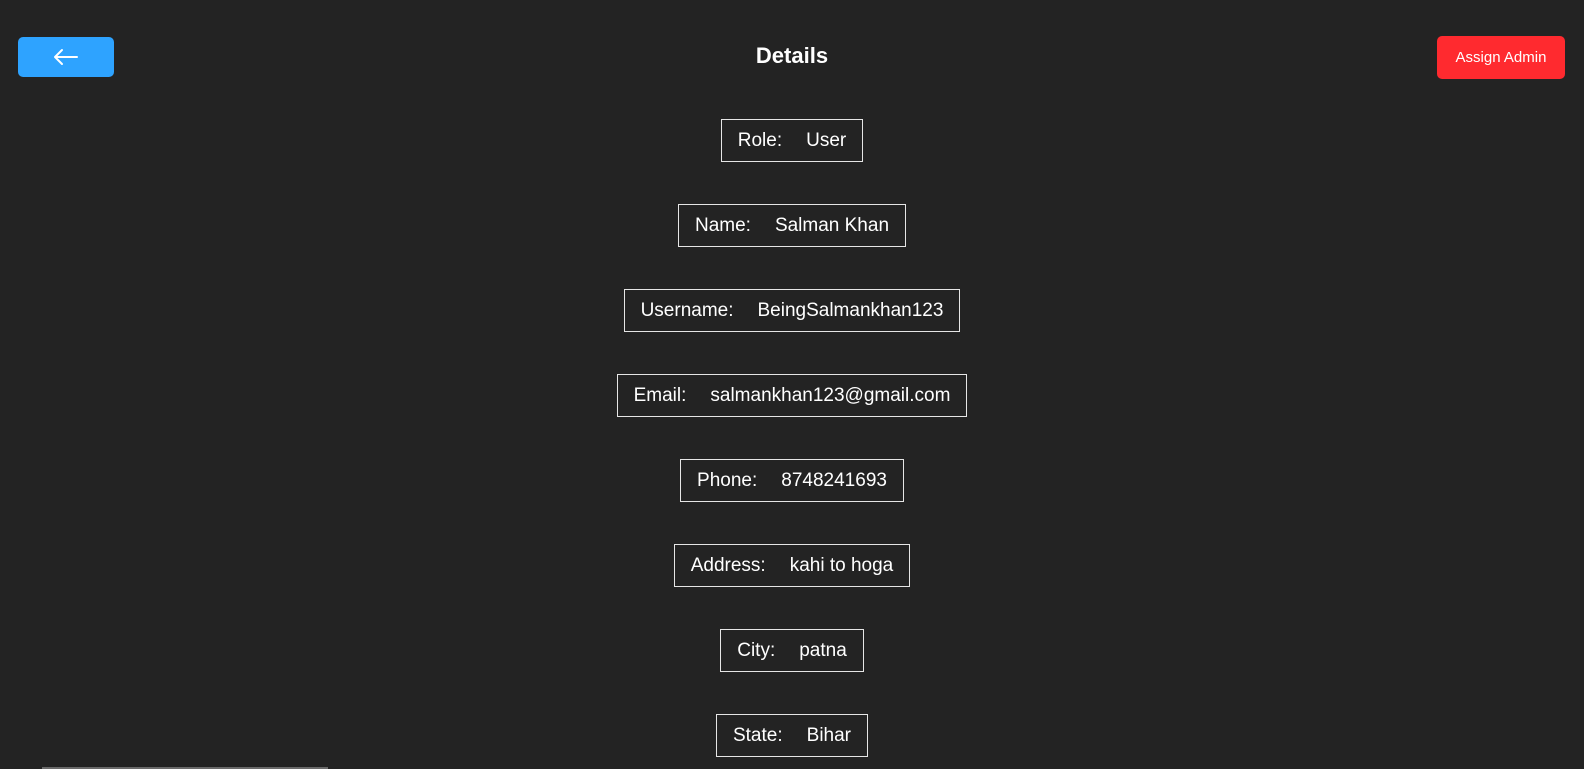 This screenshot has width=1584, height=769. What do you see at coordinates (1501, 57) in the screenshot?
I see `assign-admin-button: Assign Admin` at bounding box center [1501, 57].